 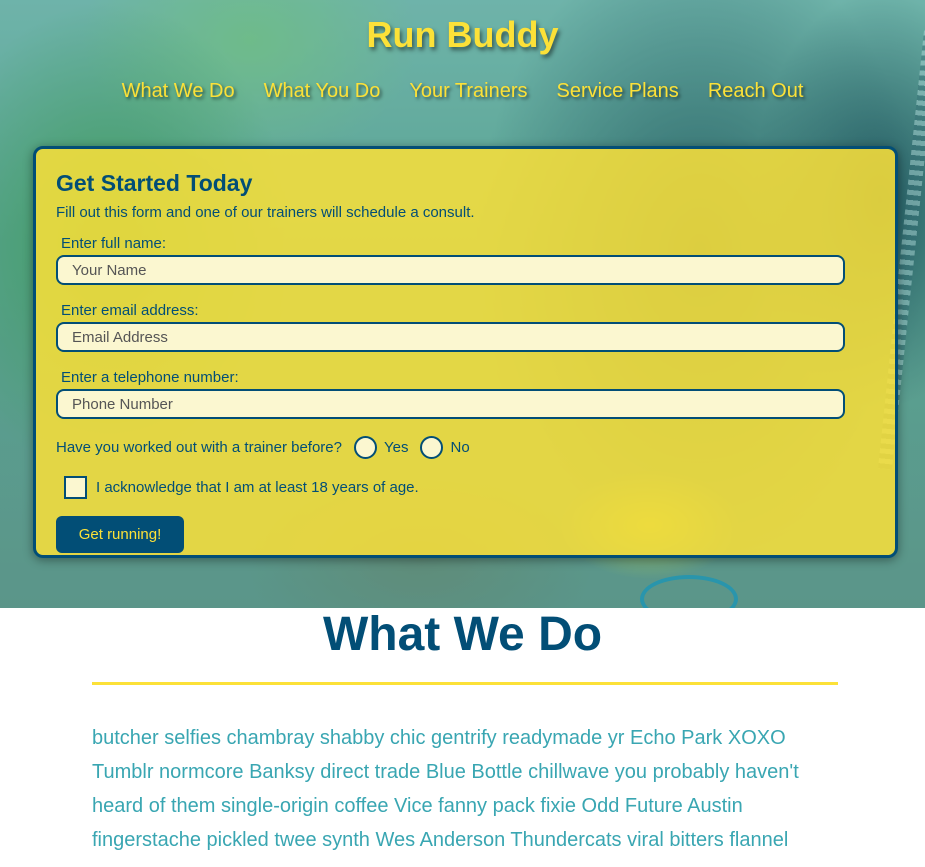 What do you see at coordinates (465, 683) in the screenshot?
I see `section-divider` at bounding box center [465, 683].